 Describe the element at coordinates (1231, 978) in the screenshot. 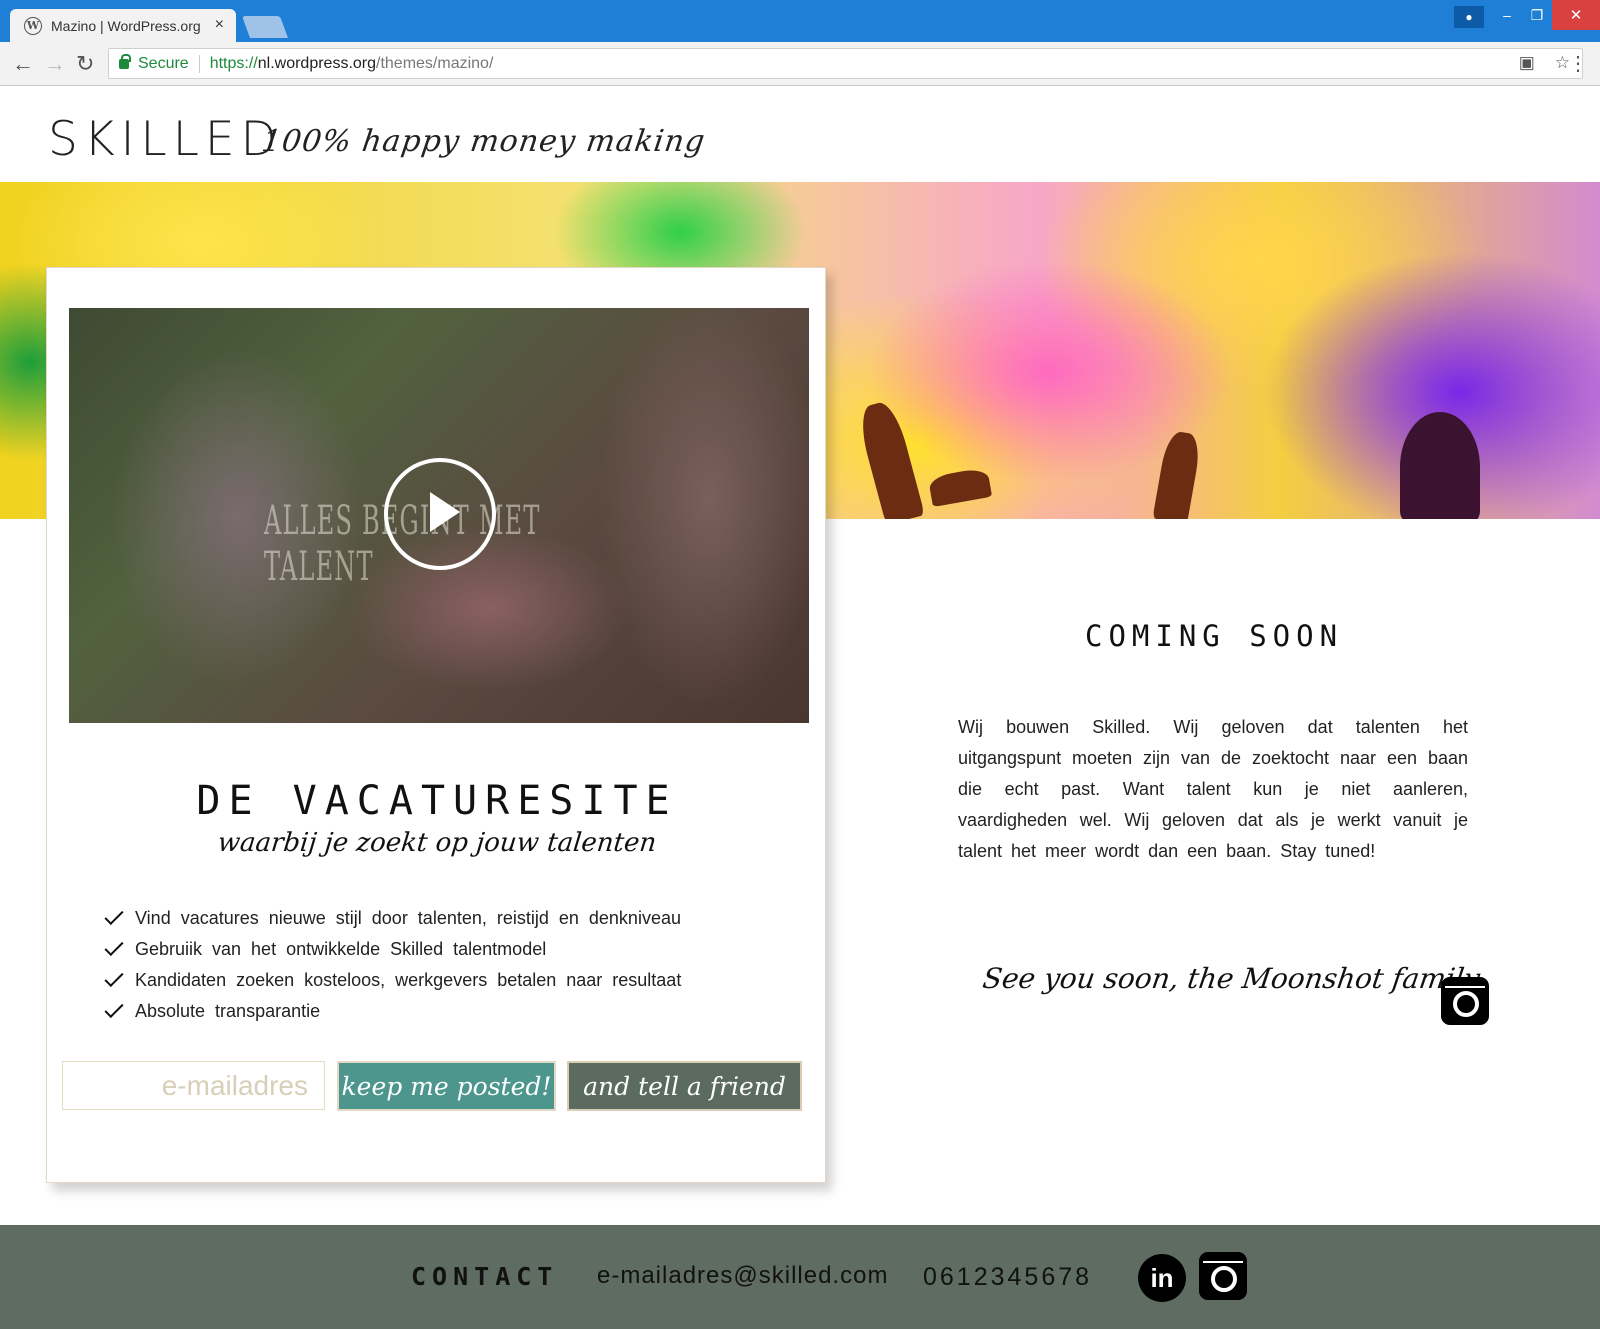

I see `signoff-text: See you soon, the Moonshot family` at that location.